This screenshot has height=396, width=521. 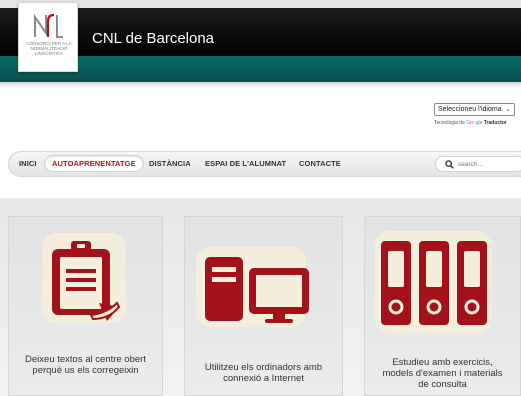 I want to click on search-box, so click(x=478, y=164).